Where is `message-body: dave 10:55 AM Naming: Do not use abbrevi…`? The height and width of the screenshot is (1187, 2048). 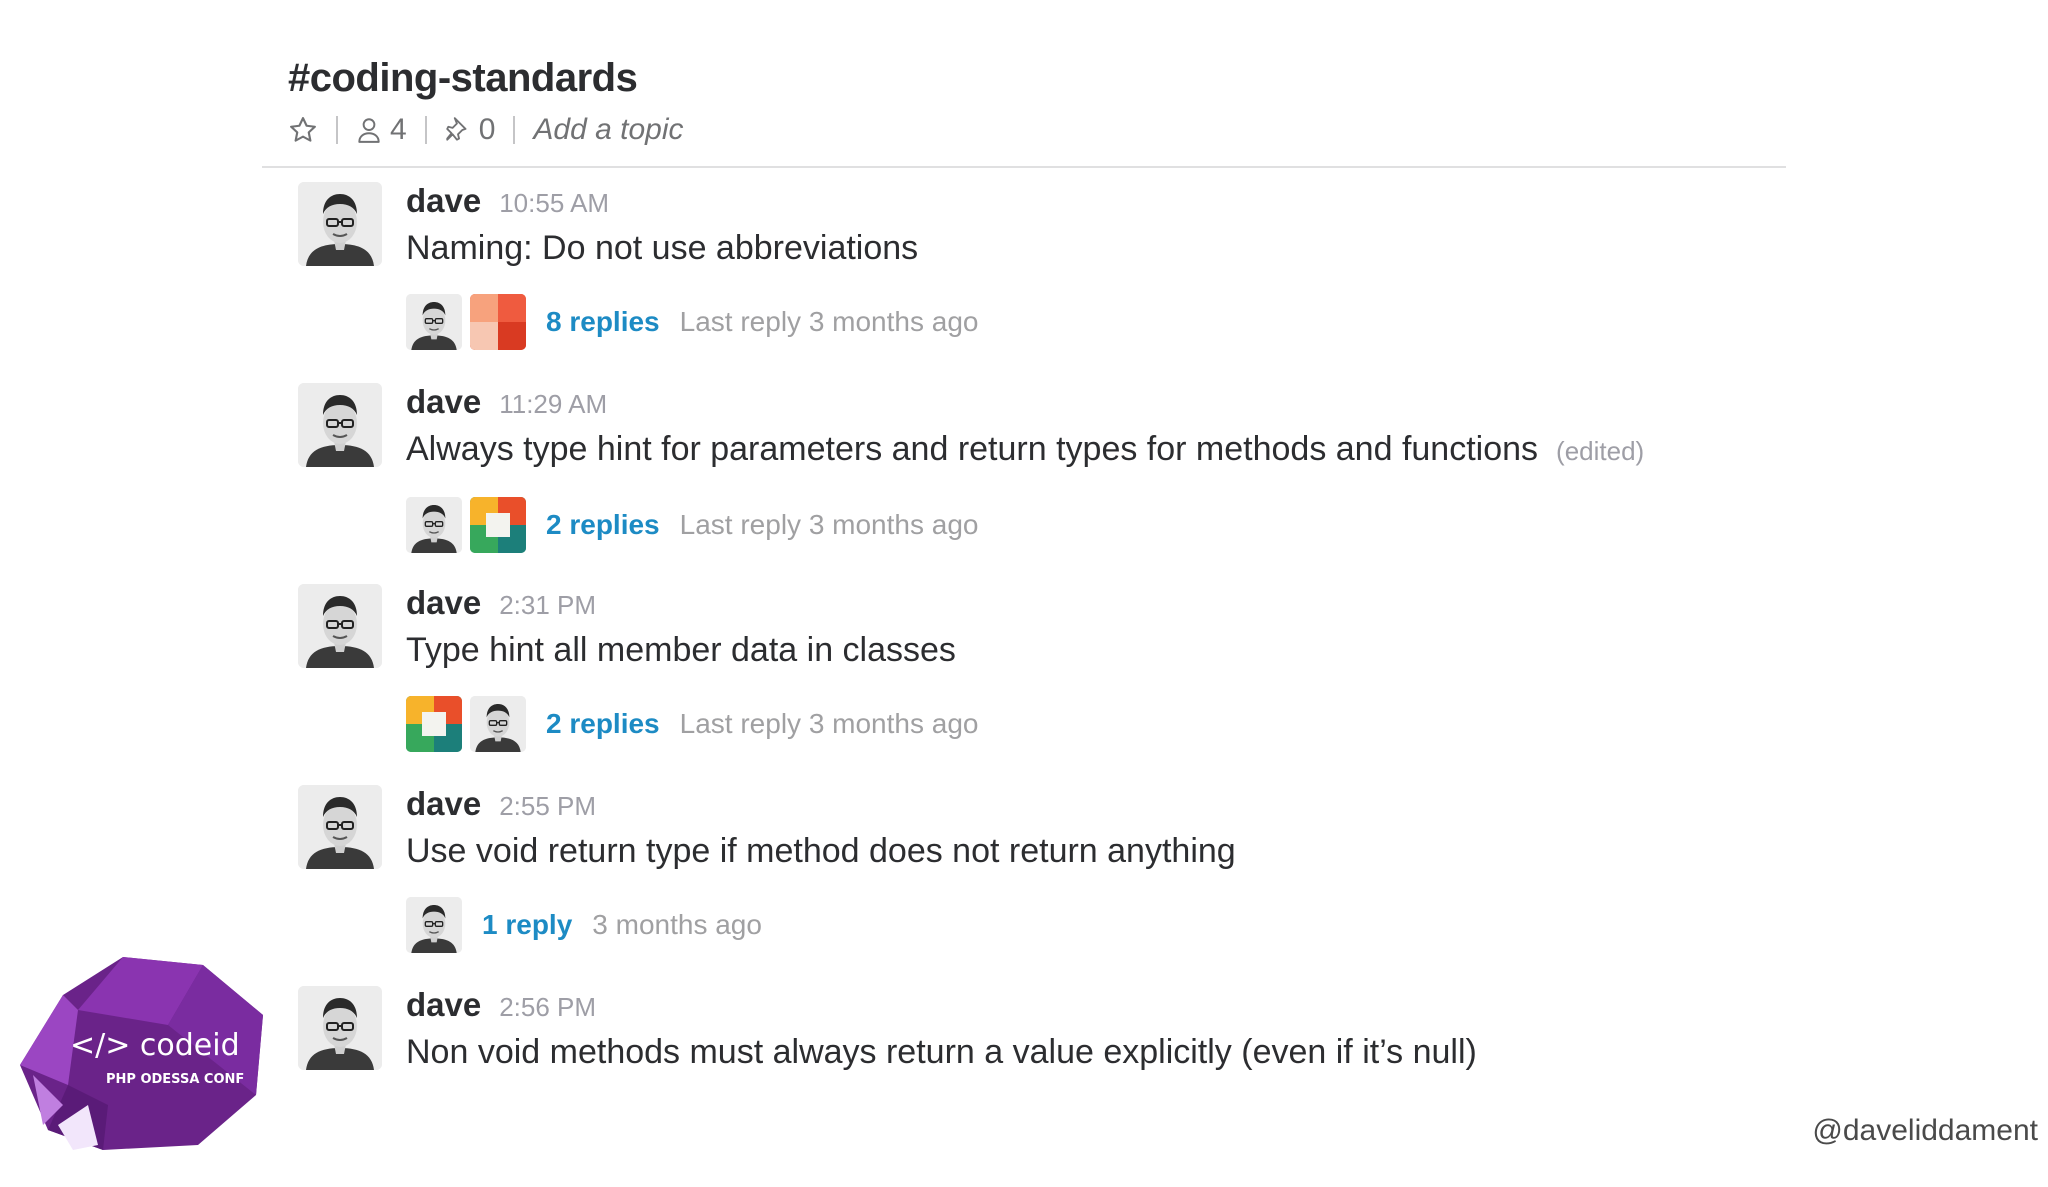 message-body: dave 10:55 AM Naming: Do not use abbrevi… is located at coordinates (692, 266).